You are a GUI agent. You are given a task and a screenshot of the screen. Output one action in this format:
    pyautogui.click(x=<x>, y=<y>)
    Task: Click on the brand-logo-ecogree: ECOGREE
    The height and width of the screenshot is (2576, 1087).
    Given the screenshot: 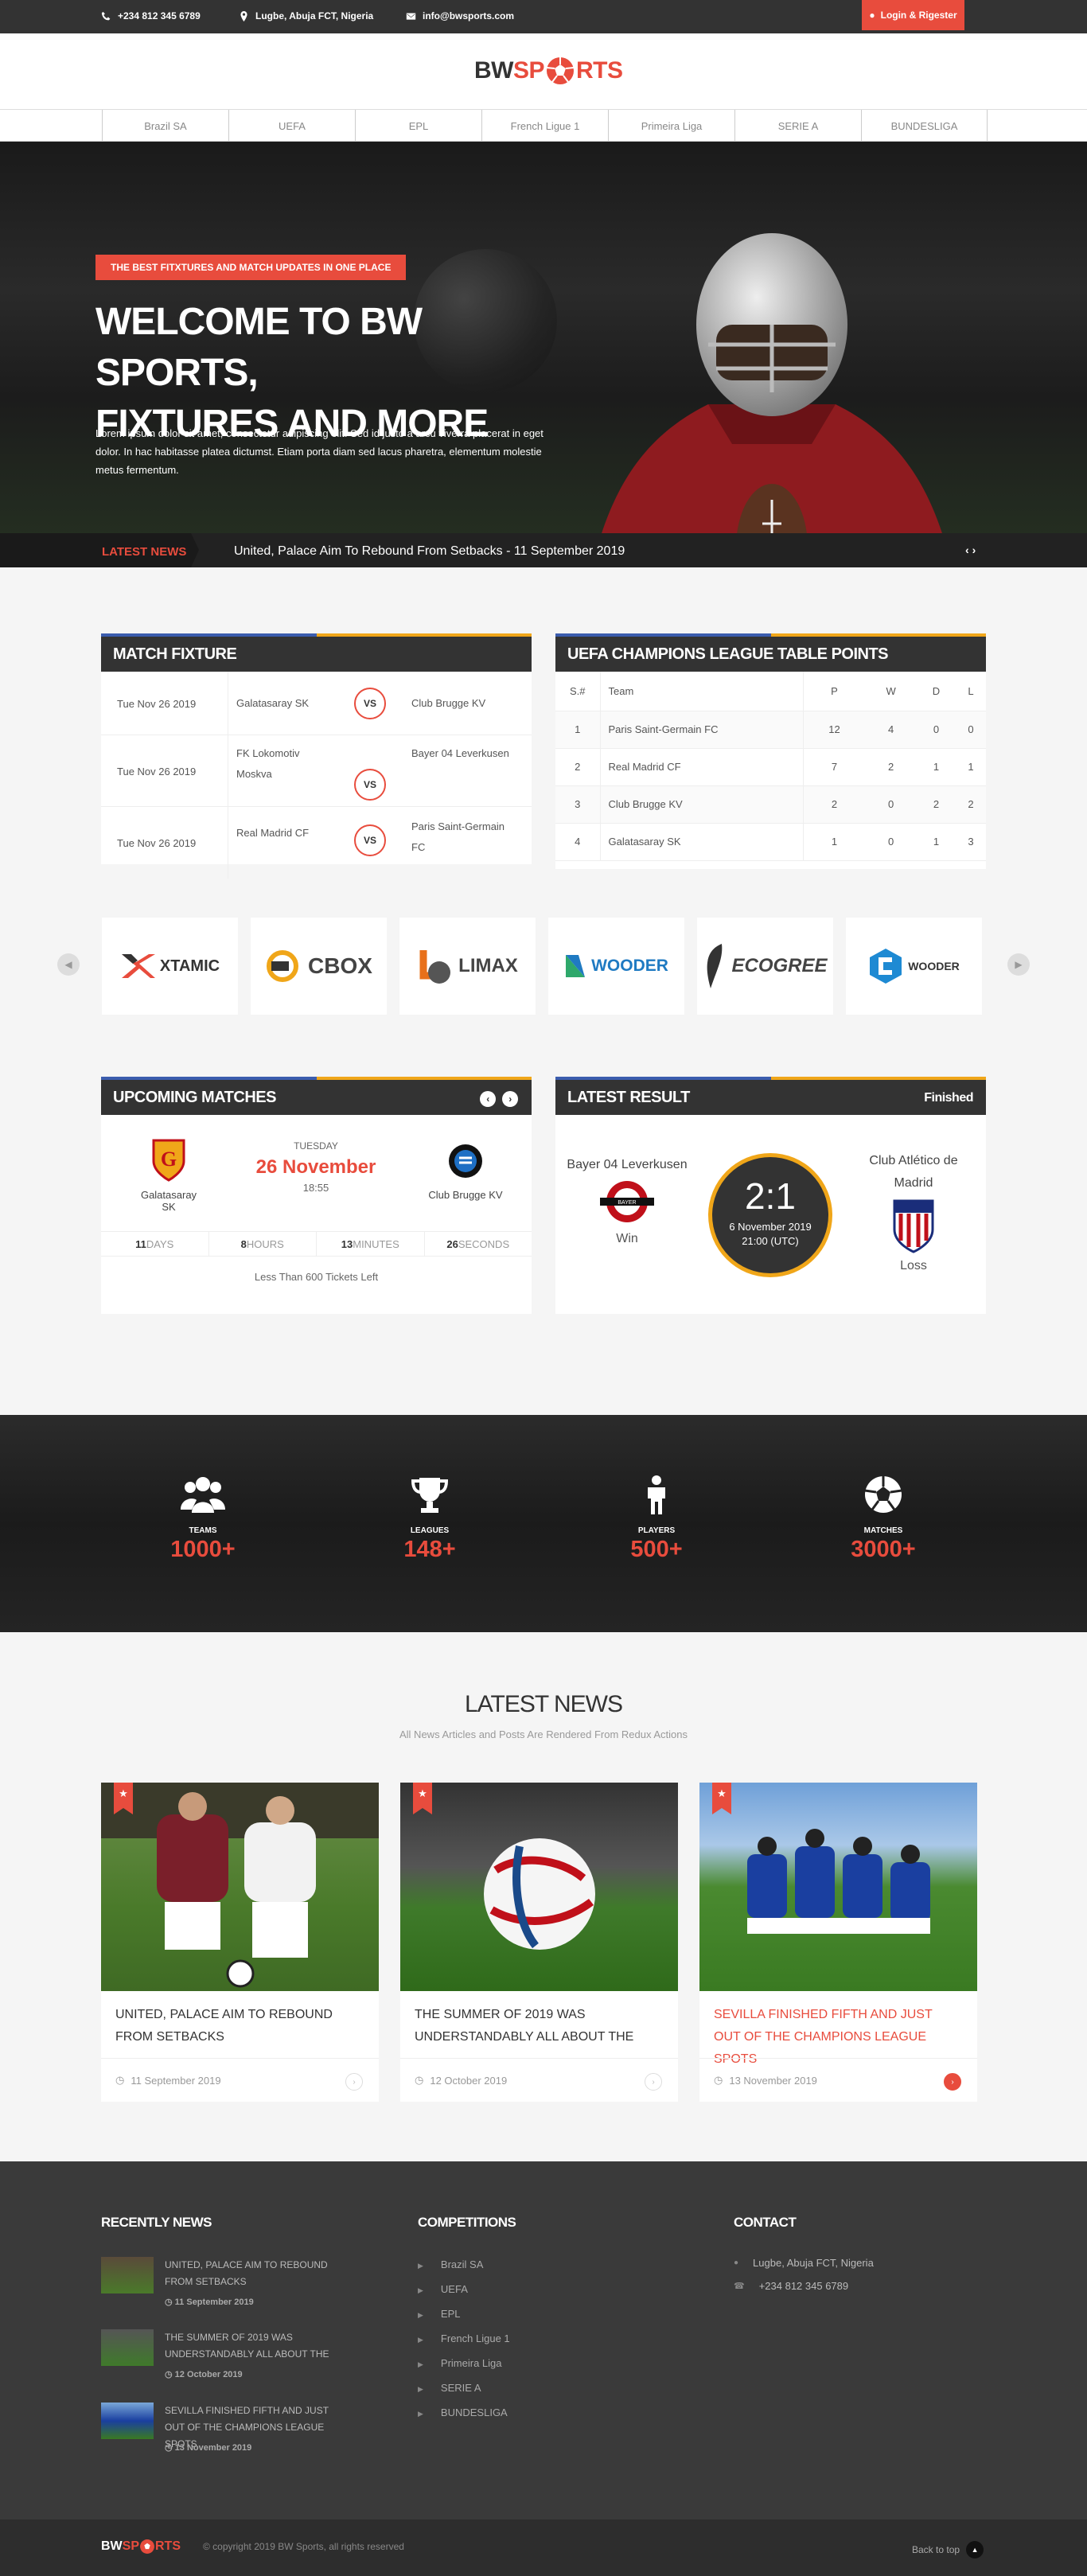 What is the action you would take?
    pyautogui.click(x=765, y=967)
    